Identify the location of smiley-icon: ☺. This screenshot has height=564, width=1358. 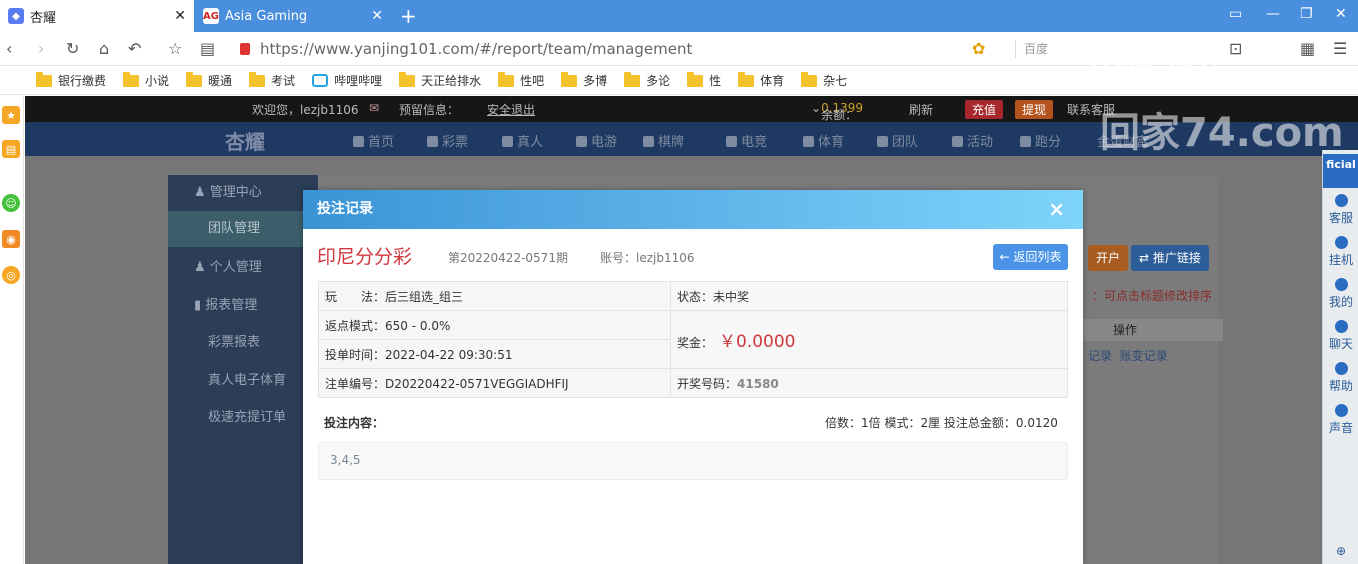
(11, 203).